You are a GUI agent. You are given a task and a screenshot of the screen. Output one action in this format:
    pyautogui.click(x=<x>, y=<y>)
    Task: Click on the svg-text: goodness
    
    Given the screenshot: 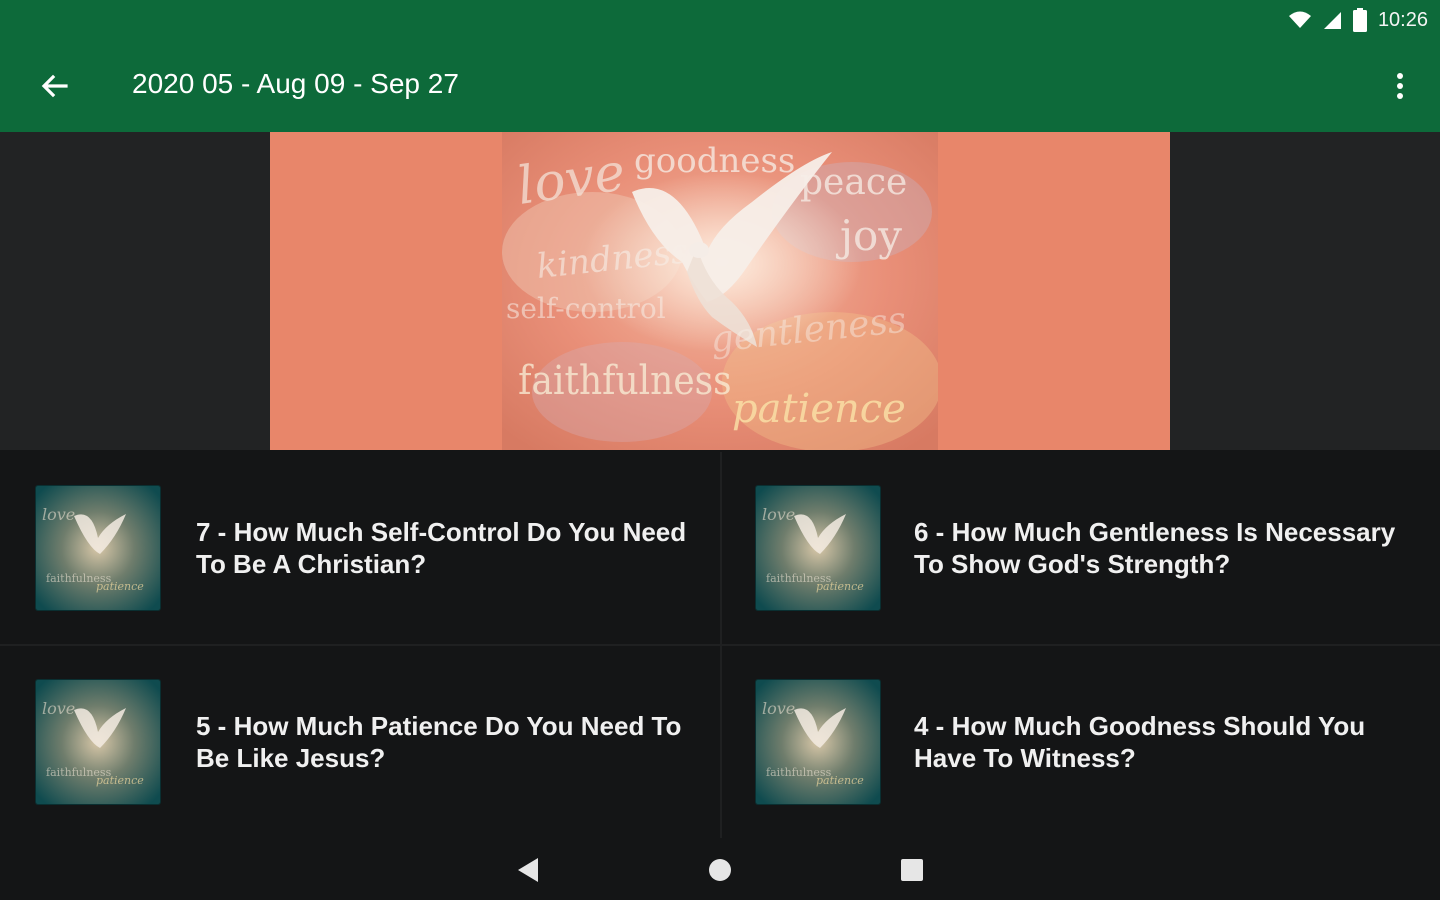 What is the action you would take?
    pyautogui.click(x=714, y=161)
    